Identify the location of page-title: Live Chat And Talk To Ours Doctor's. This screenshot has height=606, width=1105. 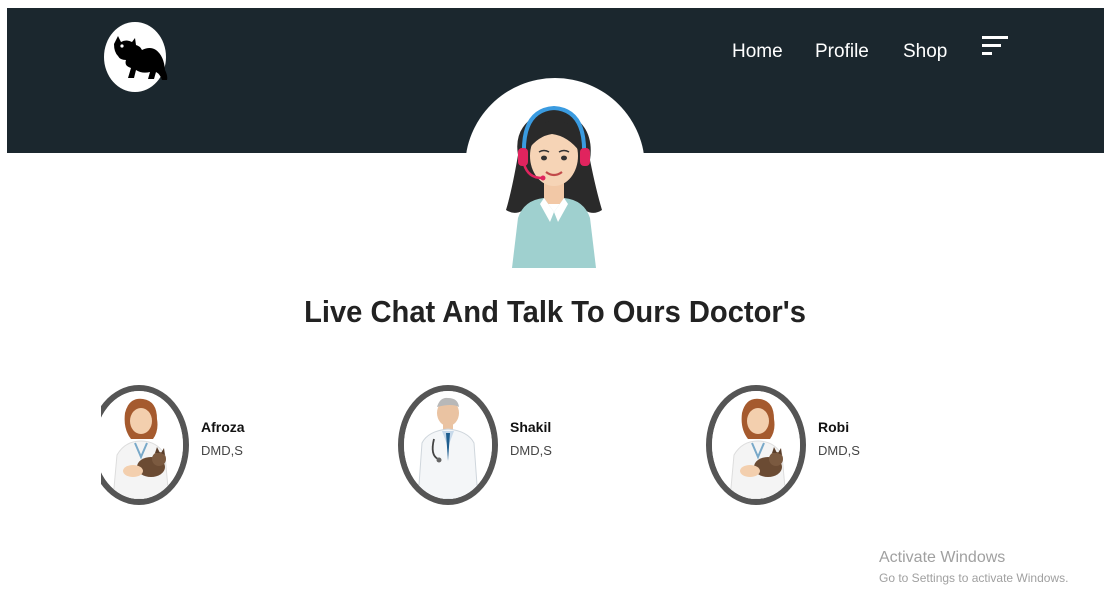
(555, 311).